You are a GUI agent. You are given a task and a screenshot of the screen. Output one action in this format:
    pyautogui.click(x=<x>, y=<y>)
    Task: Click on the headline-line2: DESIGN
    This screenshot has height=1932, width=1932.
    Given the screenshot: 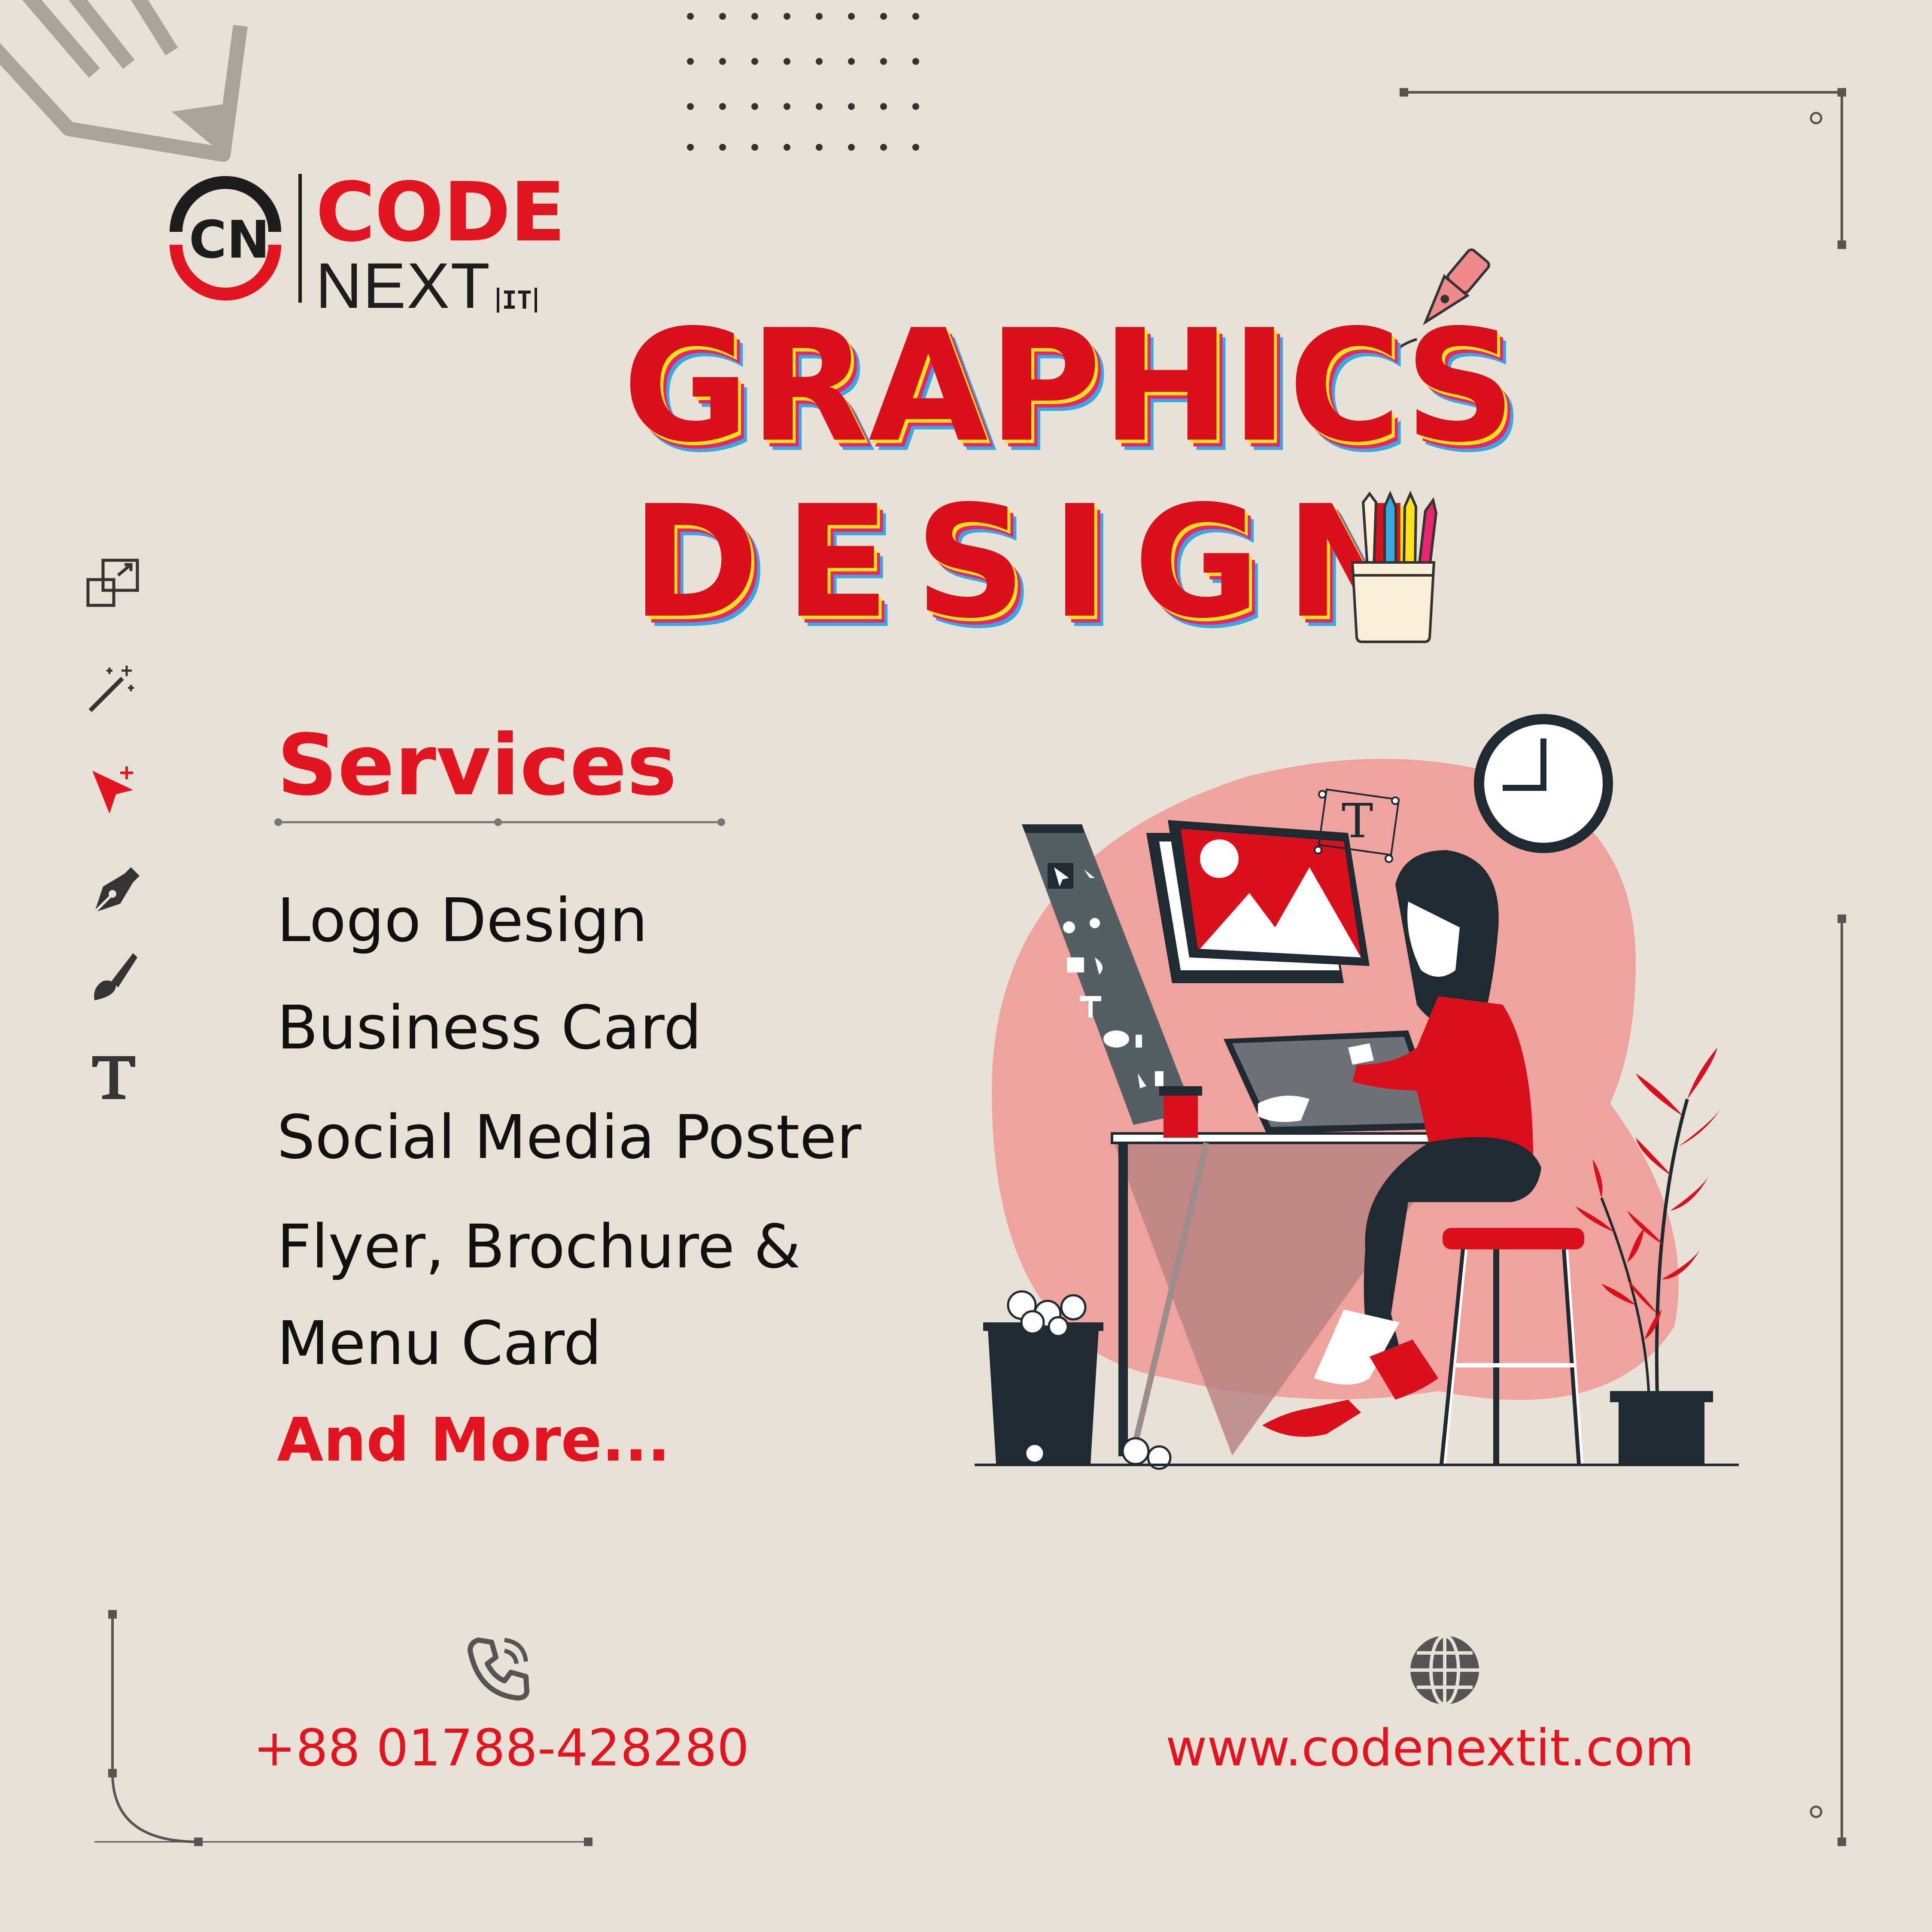 What is the action you would take?
    pyautogui.click(x=1035, y=562)
    